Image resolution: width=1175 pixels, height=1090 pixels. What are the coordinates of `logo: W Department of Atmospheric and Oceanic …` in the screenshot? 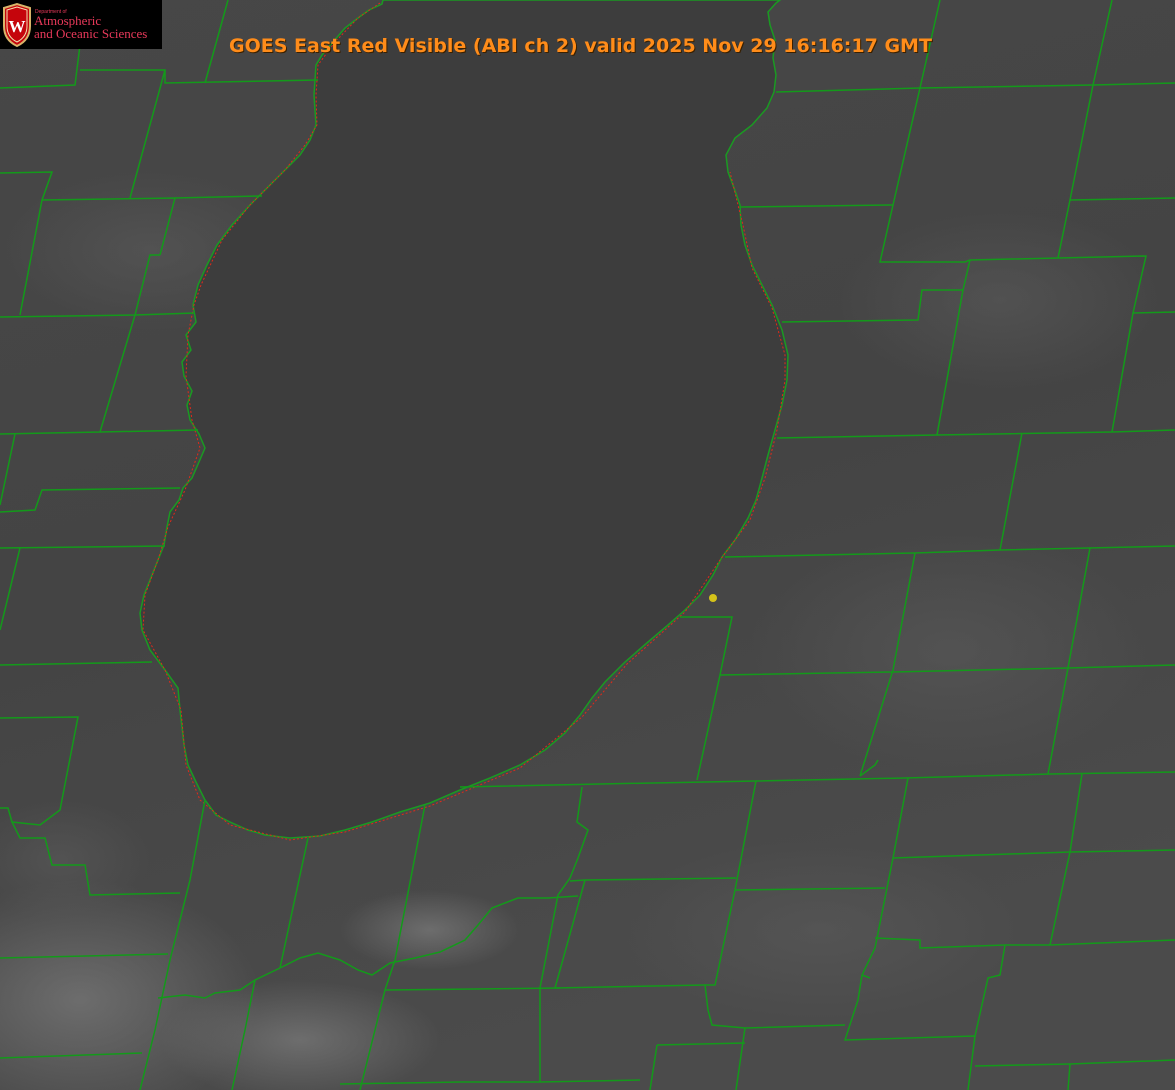 It's located at (81, 24).